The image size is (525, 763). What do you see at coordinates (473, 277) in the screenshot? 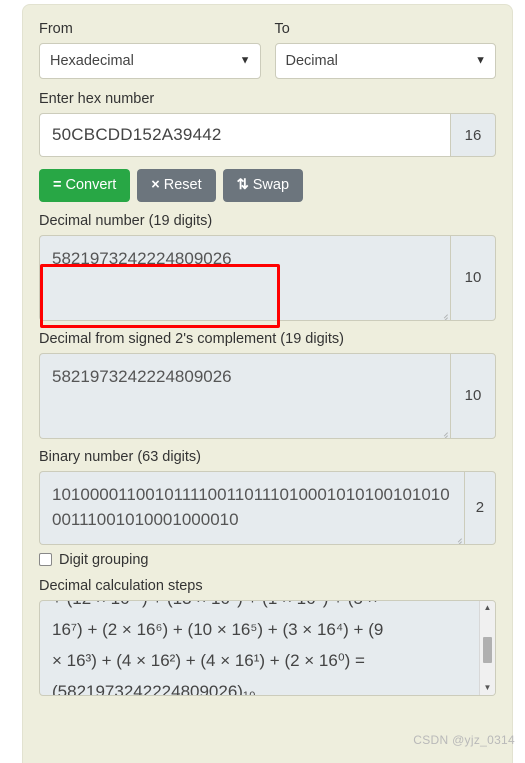
I see `decimal-base-badge: 10` at bounding box center [473, 277].